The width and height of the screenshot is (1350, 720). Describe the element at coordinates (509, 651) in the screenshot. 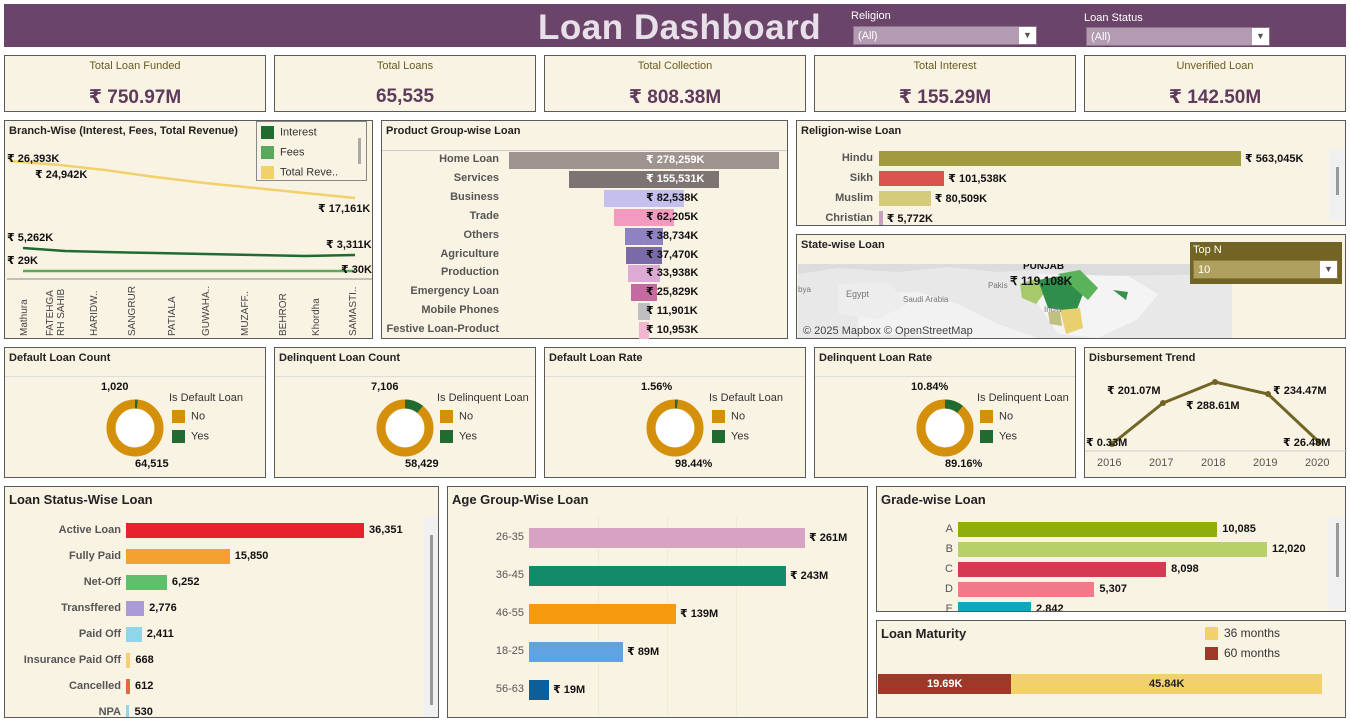

I see `age-group-label: 18-25` at that location.